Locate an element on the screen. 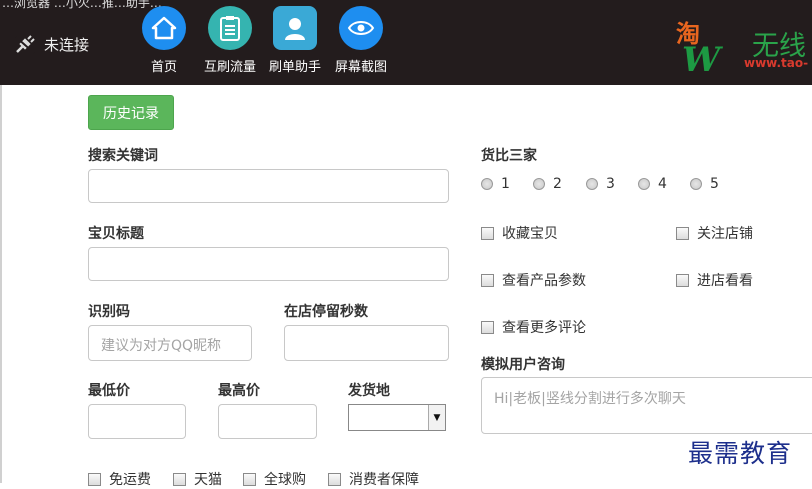 The image size is (812, 489). connection-status: 未连接 is located at coordinates (51, 44).